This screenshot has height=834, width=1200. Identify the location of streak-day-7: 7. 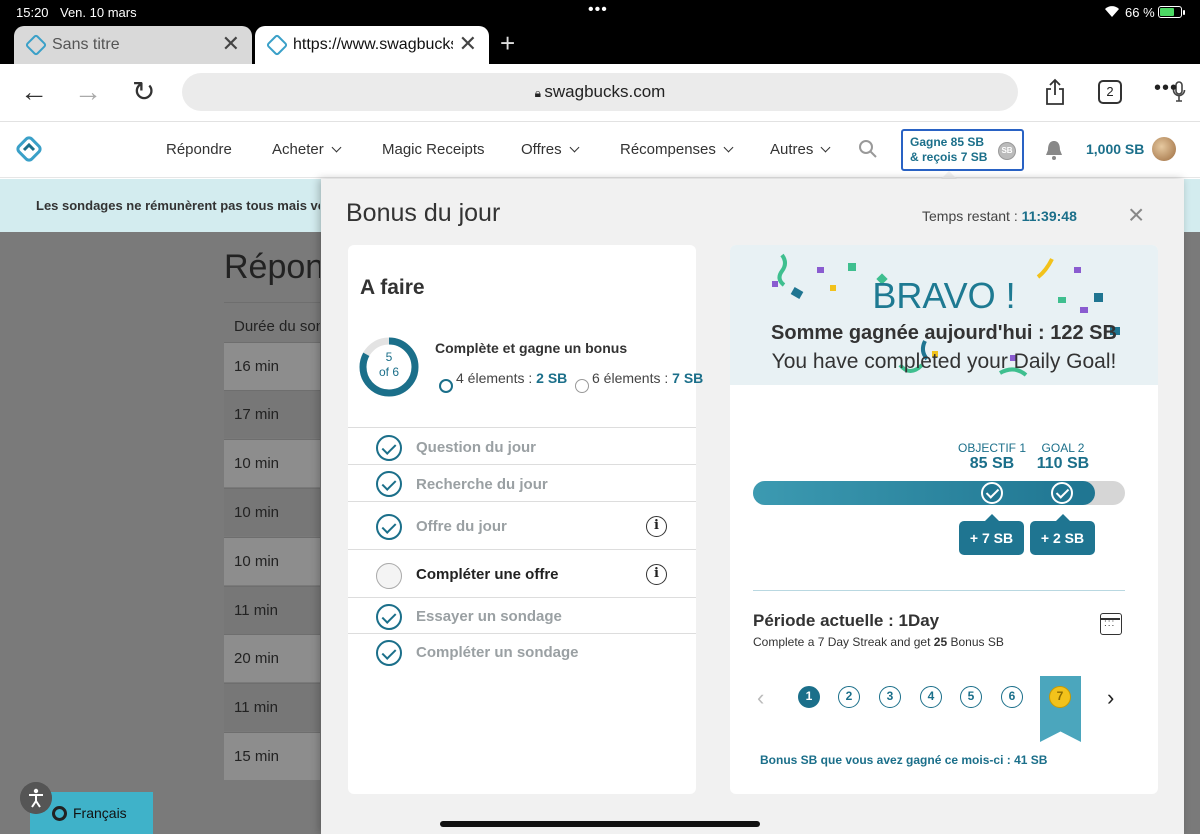
(1060, 697).